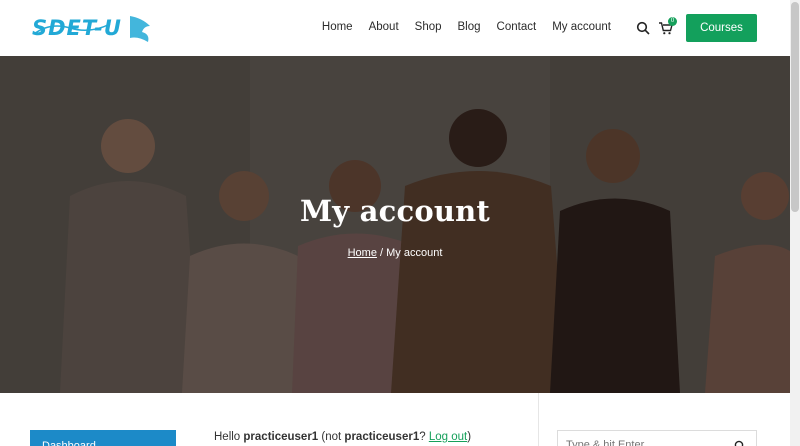 Image resolution: width=800 pixels, height=446 pixels. Describe the element at coordinates (740, 443) in the screenshot. I see `sidebar-search-icon` at that location.